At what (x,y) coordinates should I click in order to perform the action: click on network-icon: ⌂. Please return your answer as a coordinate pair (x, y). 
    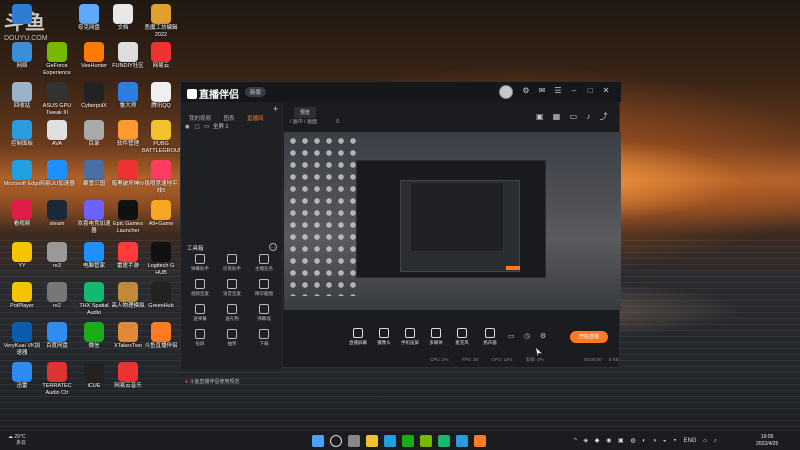
    Looking at the image, I should click on (705, 441).